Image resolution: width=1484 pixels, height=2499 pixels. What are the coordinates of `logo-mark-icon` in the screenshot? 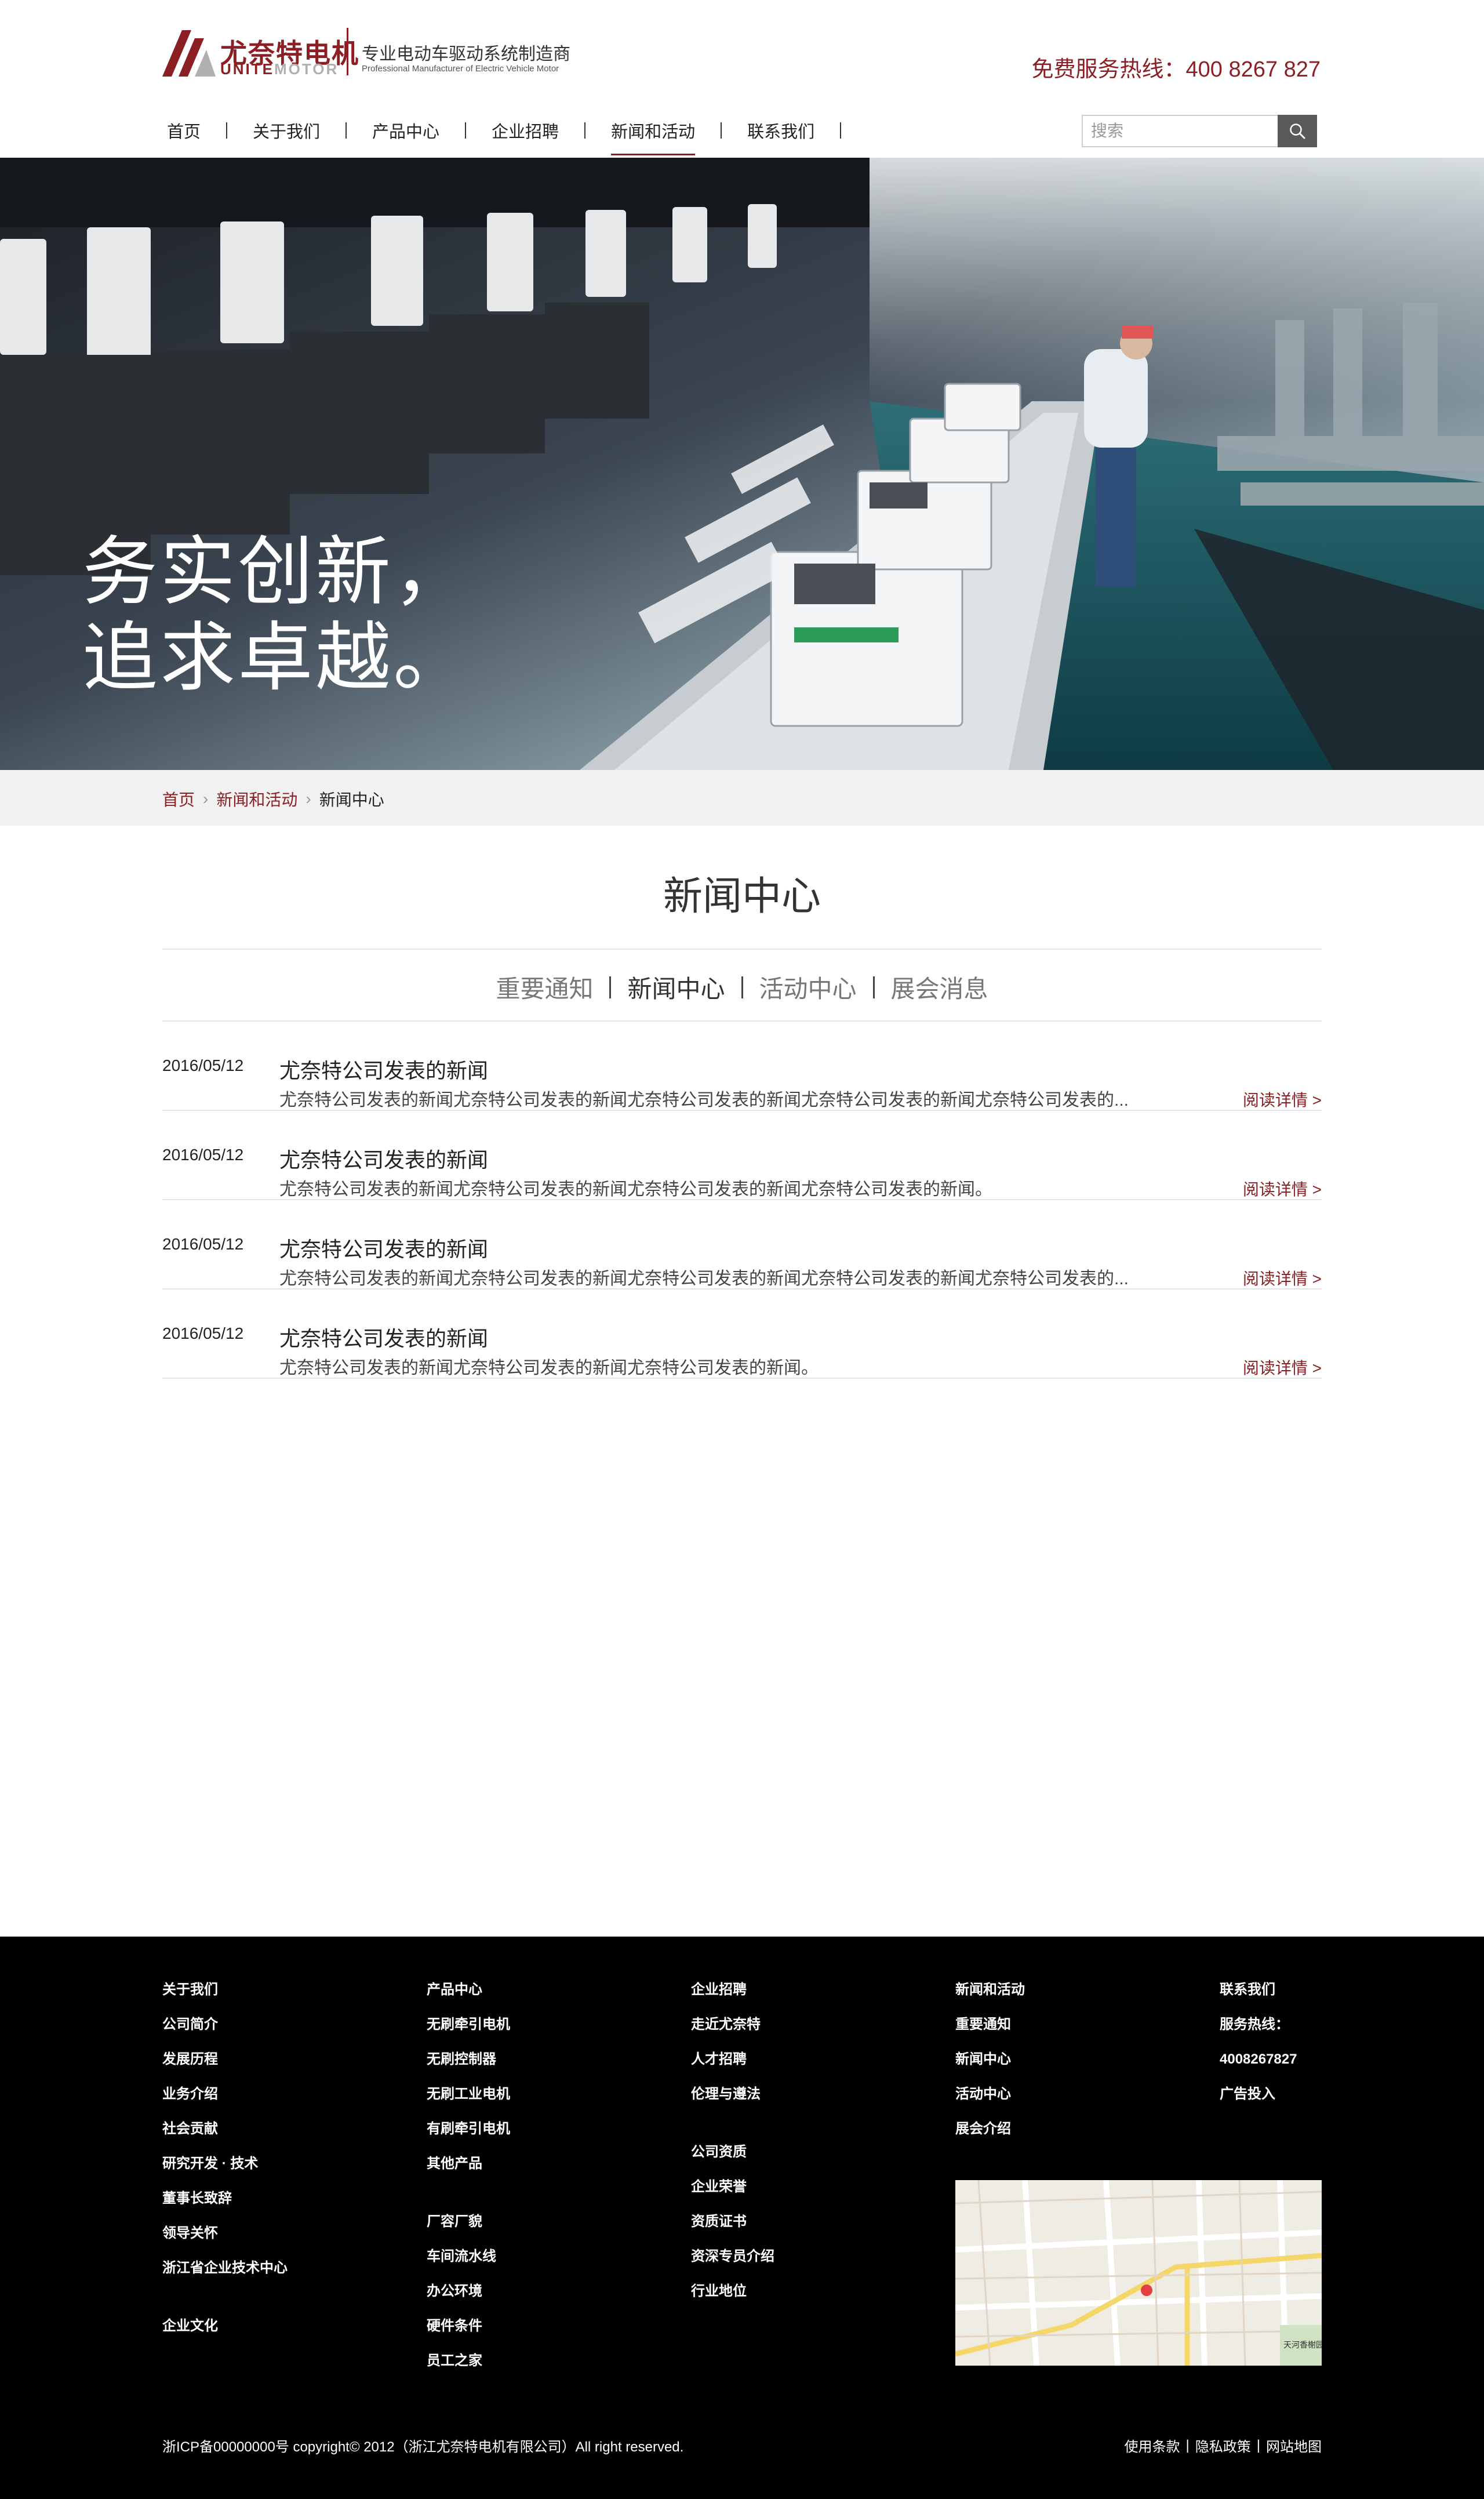 It's located at (189, 53).